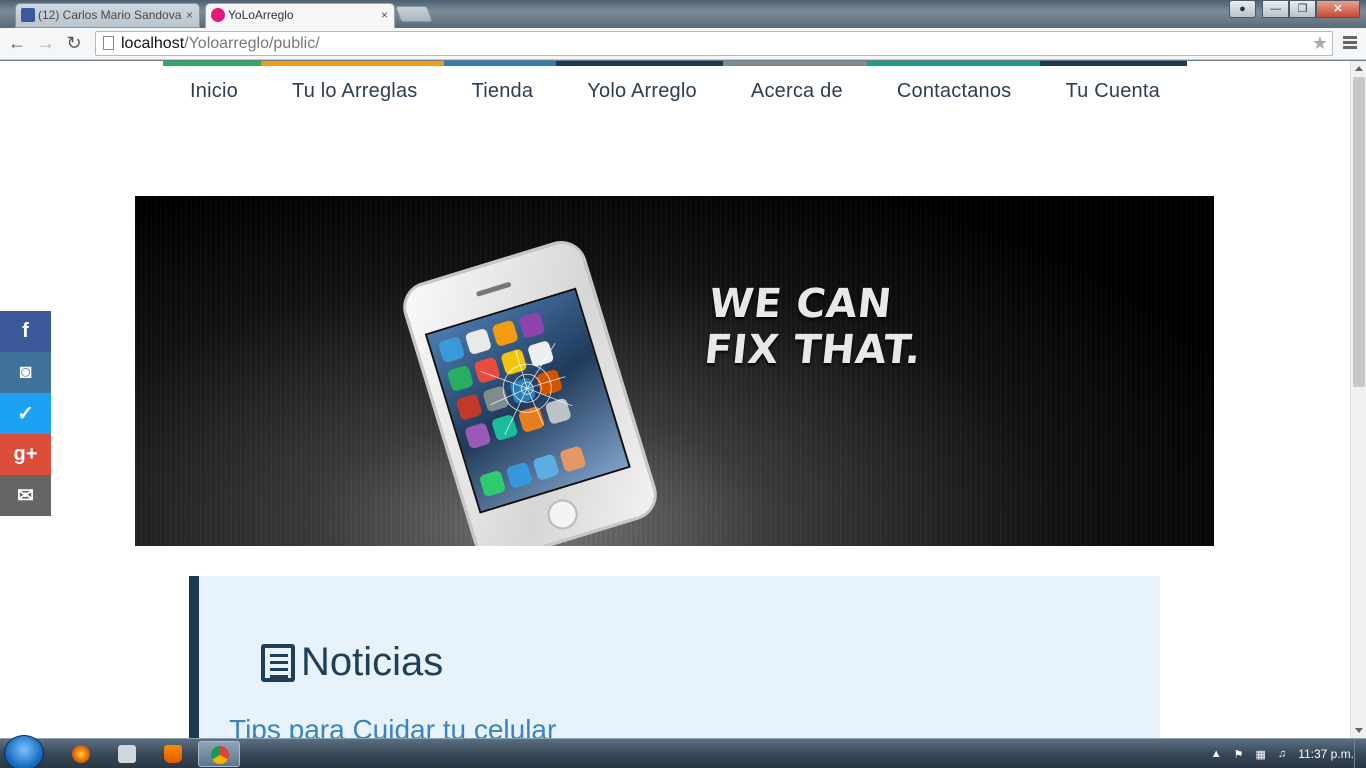  Describe the element at coordinates (28, 15) in the screenshot. I see `facebook-icon` at that location.